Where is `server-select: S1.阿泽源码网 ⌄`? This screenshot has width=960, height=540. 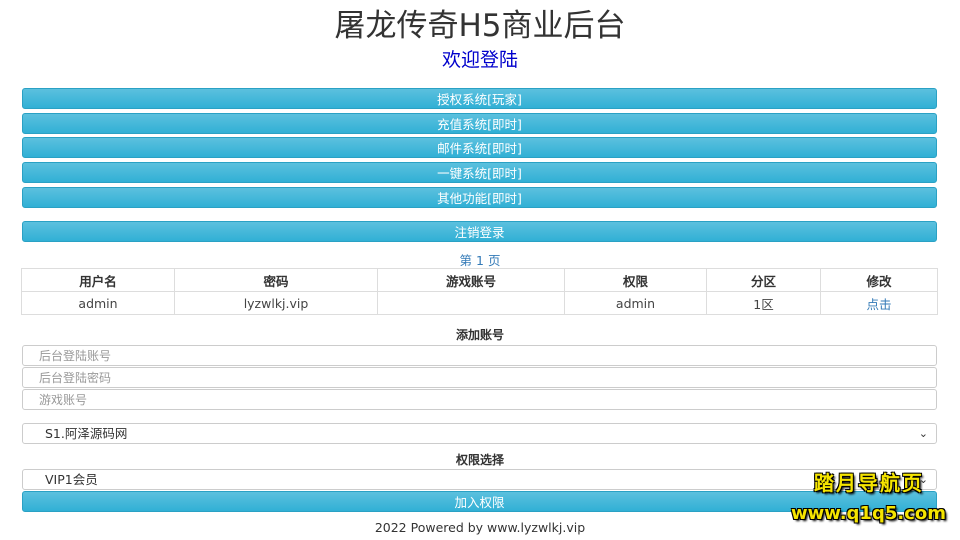 server-select: S1.阿泽源码网 ⌄ is located at coordinates (479, 433).